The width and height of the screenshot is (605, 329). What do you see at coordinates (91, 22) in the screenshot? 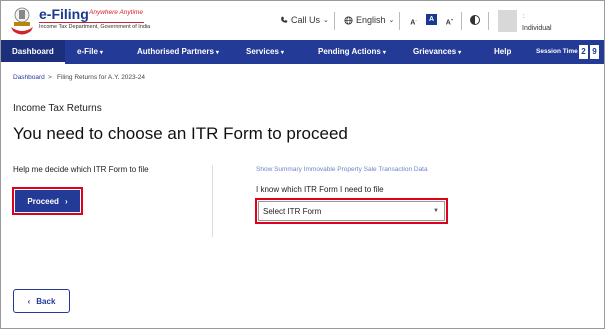
I see `logo-divider` at bounding box center [91, 22].